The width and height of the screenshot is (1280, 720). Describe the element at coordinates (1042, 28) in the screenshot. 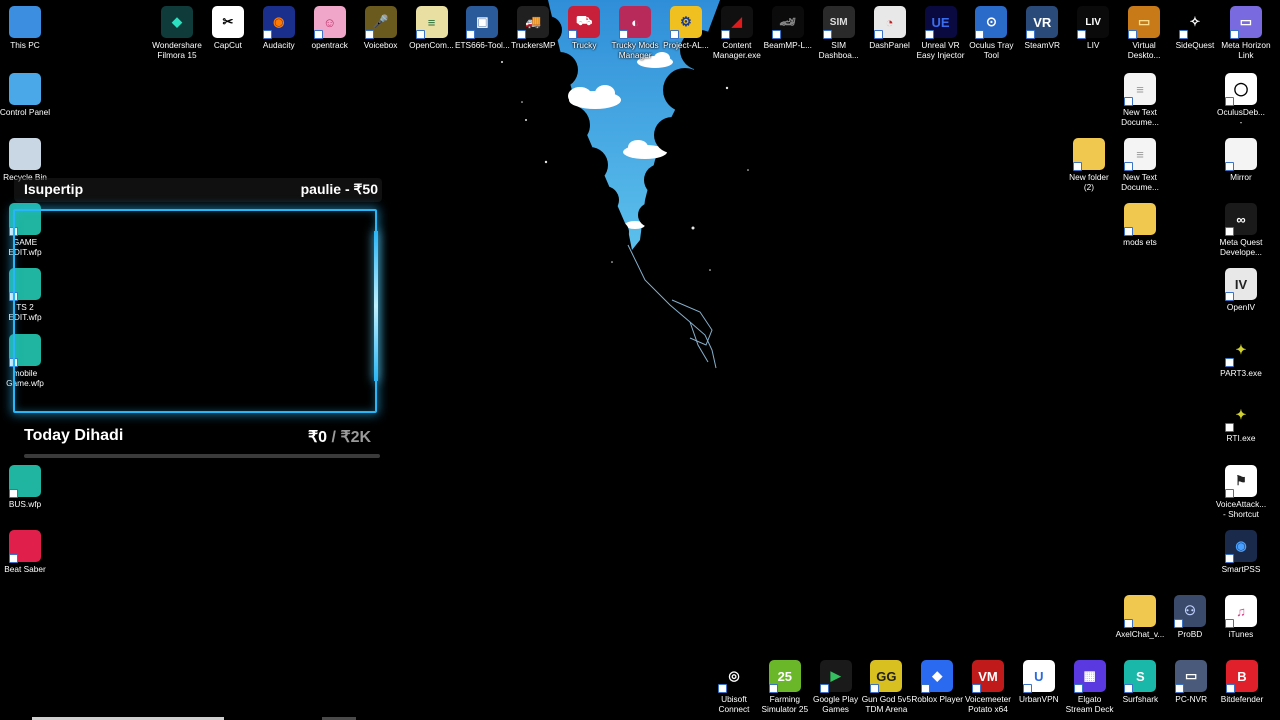

I see `desktop-shortcut: VR SteamVR` at that location.